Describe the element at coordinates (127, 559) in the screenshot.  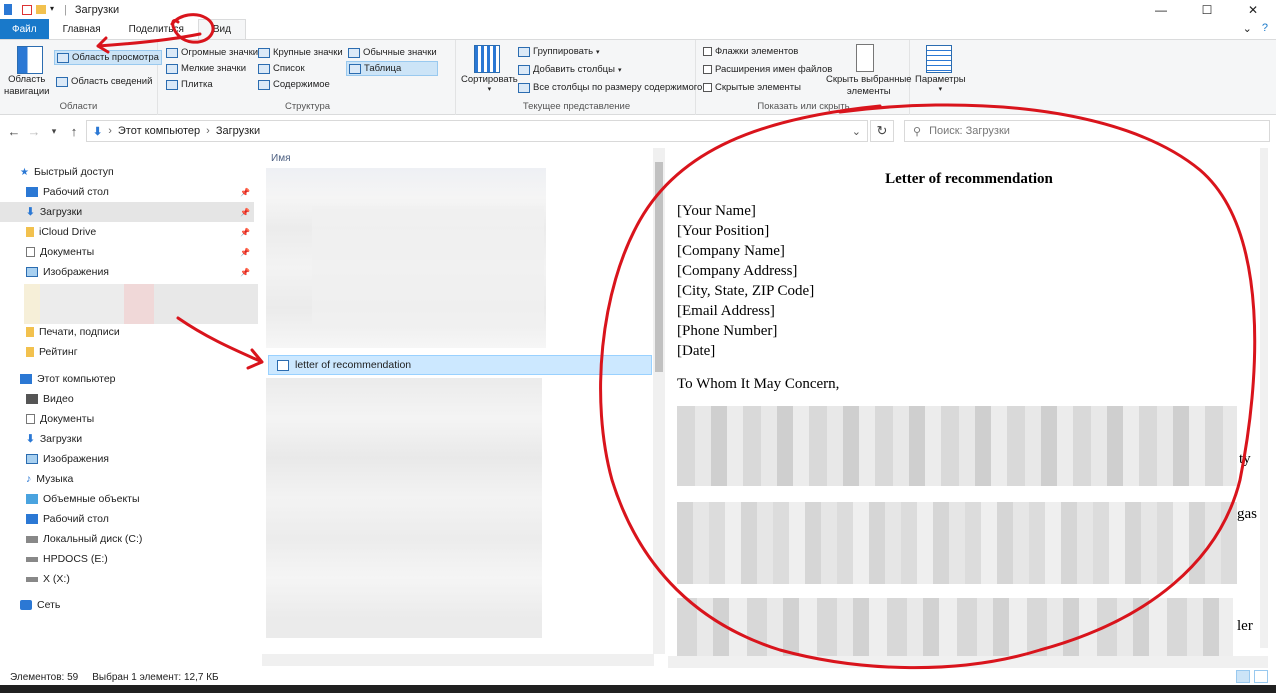
I see `nav-item-drive-e: HPDOCS (E:)` at that location.